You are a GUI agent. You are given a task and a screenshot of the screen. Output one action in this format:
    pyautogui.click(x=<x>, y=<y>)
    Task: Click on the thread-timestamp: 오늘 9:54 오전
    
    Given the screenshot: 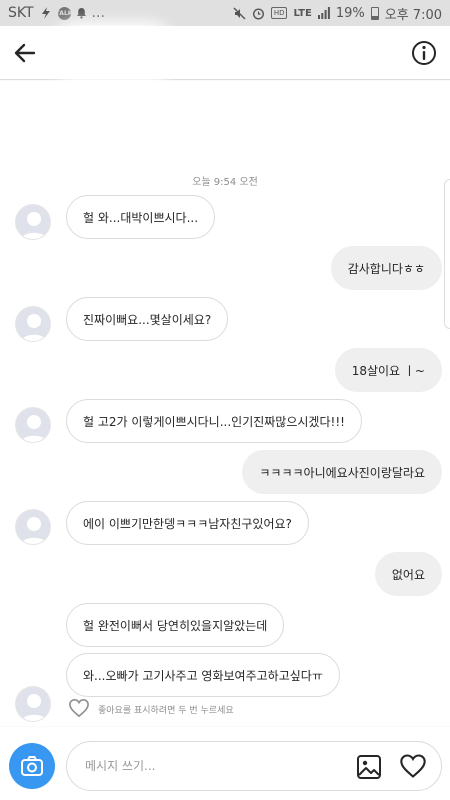 What is the action you would take?
    pyautogui.click(x=225, y=182)
    